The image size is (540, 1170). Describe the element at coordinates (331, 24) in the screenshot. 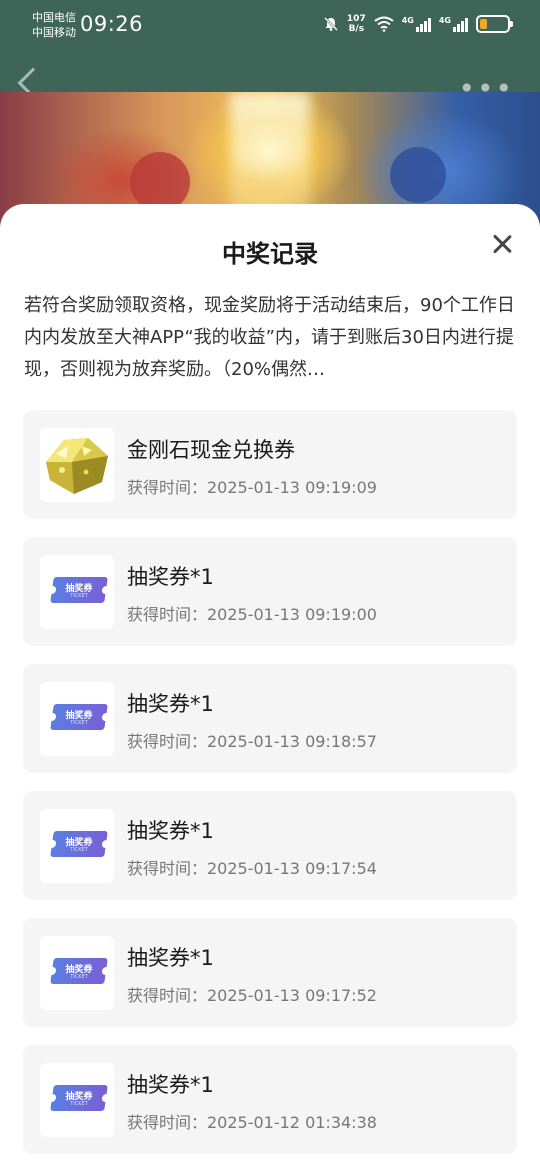

I see `mute-bell-icon` at that location.